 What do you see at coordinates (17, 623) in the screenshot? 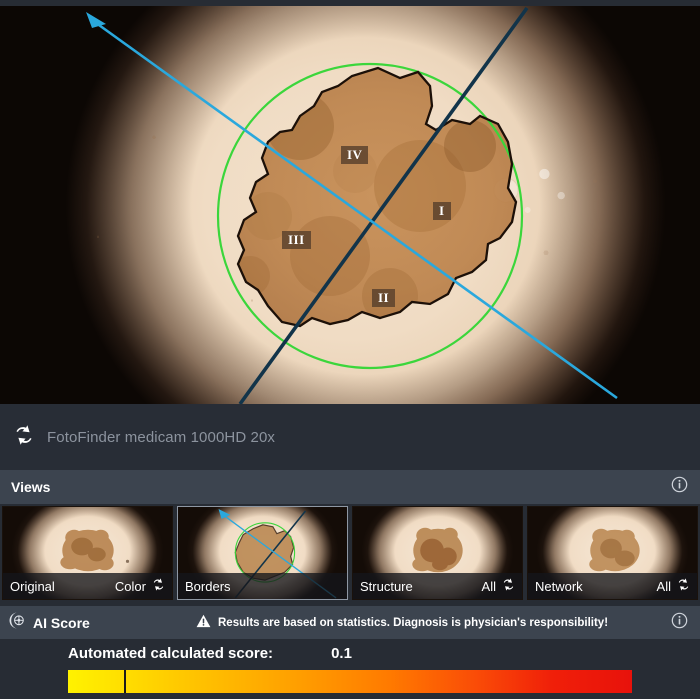
I see `brain-circuit-icon` at bounding box center [17, 623].